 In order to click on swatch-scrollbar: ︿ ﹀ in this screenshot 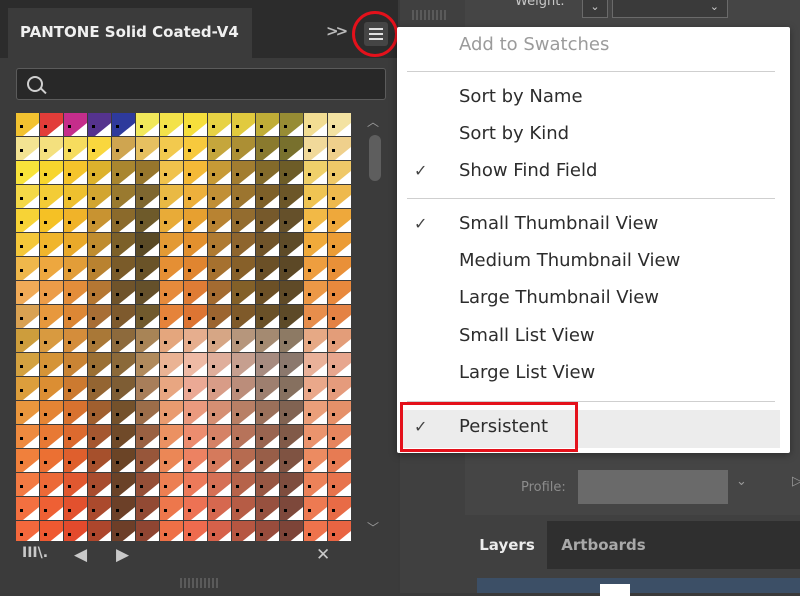, I will do `click(376, 327)`.